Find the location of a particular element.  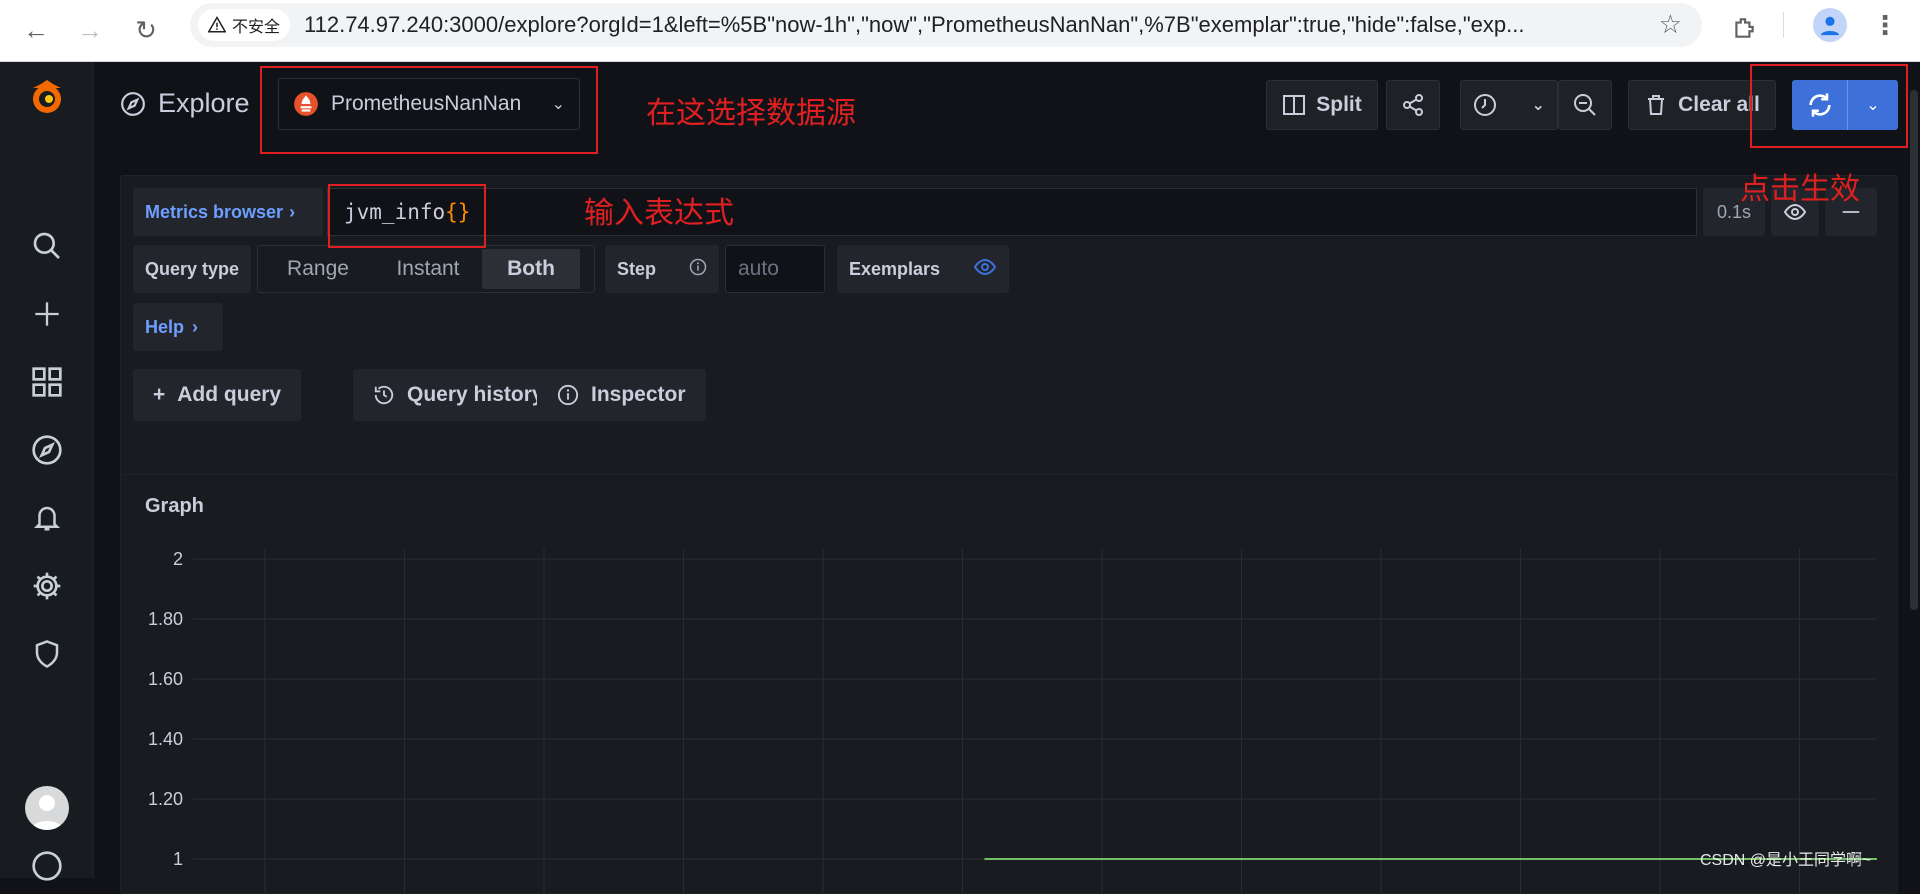

toolbar-divider is located at coordinates (1783, 25).